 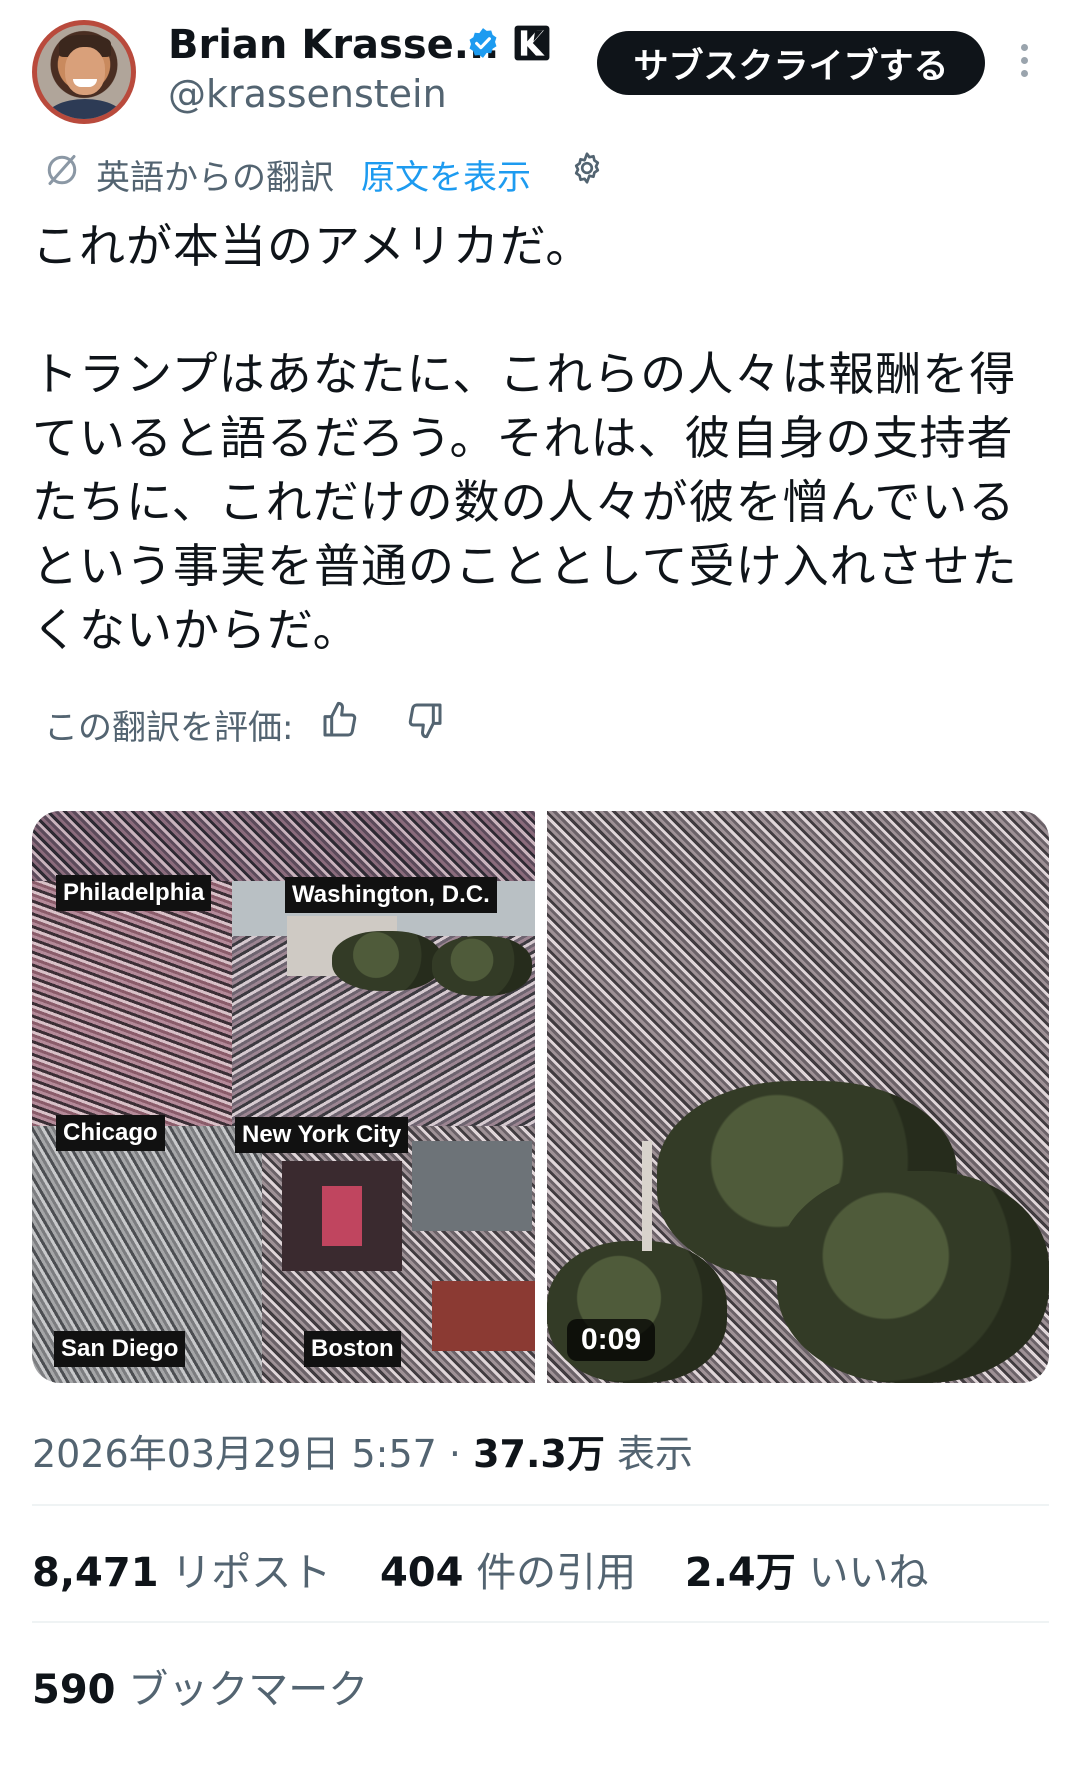 I want to click on user-handle: @krassenstein, so click(x=307, y=94).